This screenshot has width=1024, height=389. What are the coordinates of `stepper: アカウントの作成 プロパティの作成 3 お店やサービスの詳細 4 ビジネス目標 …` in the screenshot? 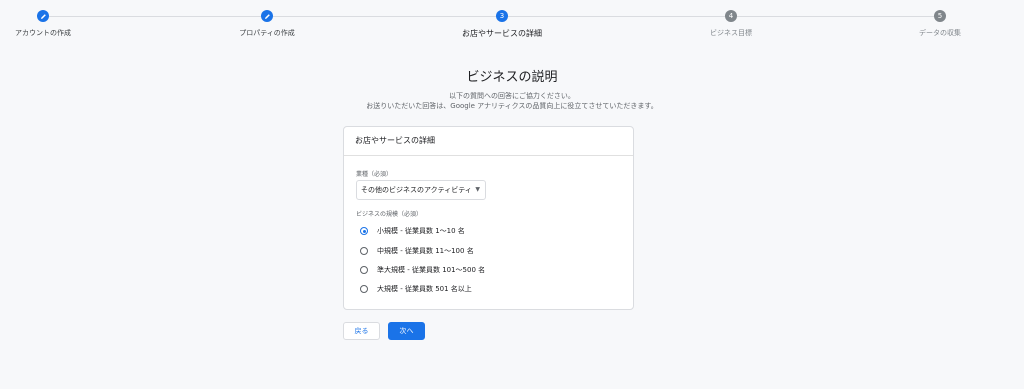 It's located at (512, 25).